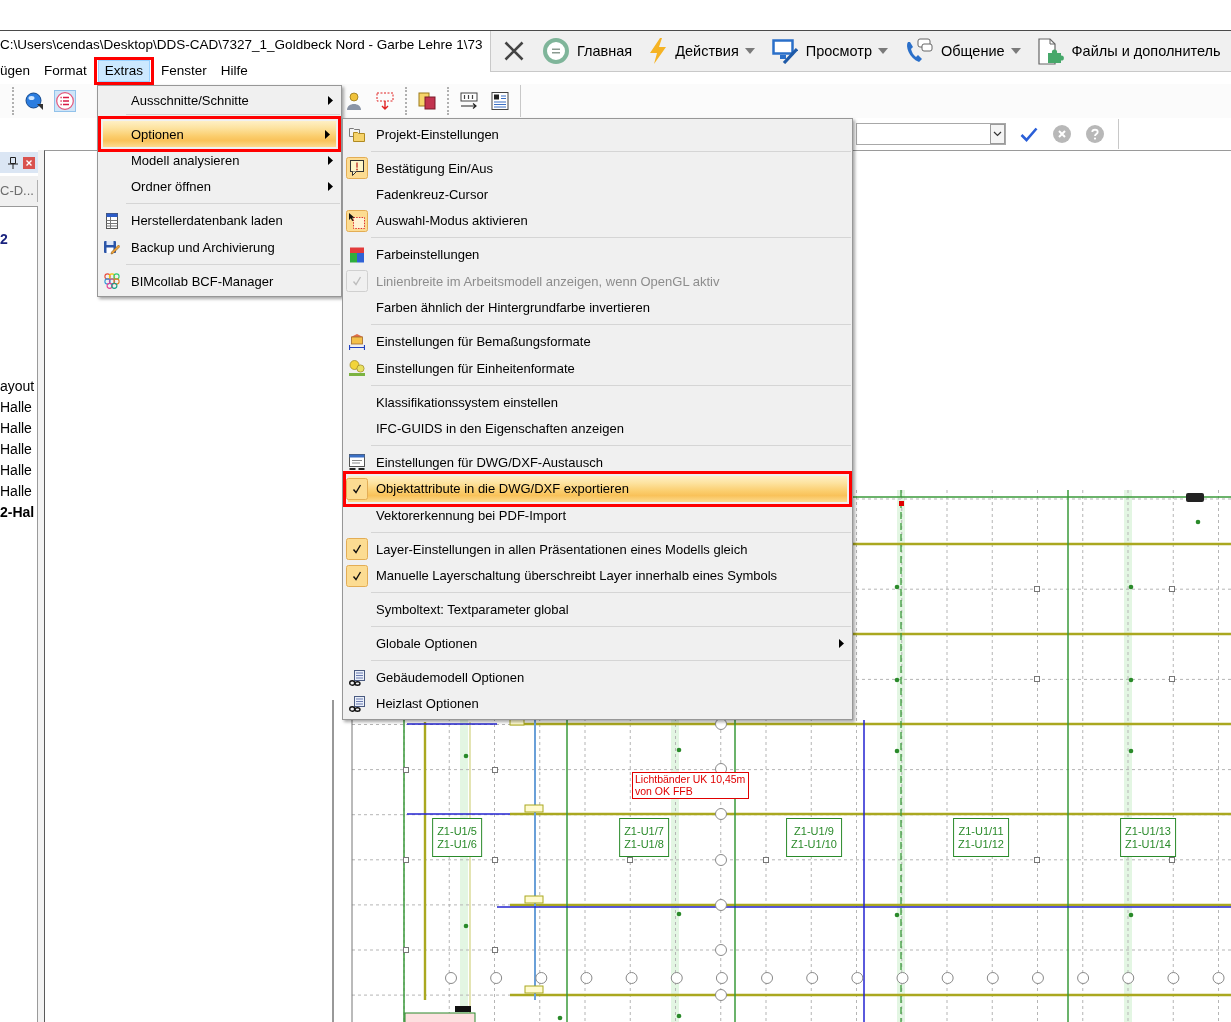 The image size is (1231, 1022). What do you see at coordinates (556, 51) in the screenshot?
I see `ring-icon` at bounding box center [556, 51].